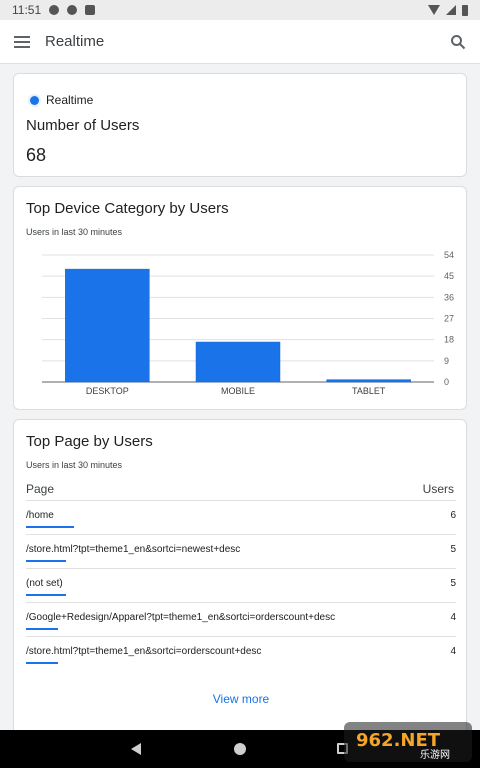 The image size is (480, 768). I want to click on y-tick-label: 18, so click(449, 340).